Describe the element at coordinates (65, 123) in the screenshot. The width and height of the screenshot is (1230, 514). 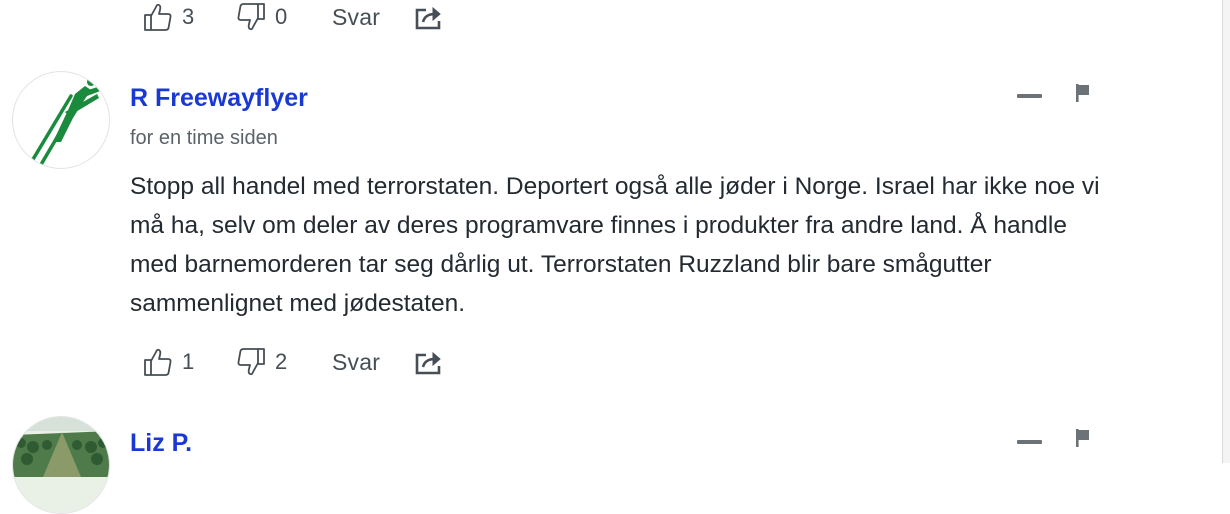
I see `ski-jumper-icon` at that location.